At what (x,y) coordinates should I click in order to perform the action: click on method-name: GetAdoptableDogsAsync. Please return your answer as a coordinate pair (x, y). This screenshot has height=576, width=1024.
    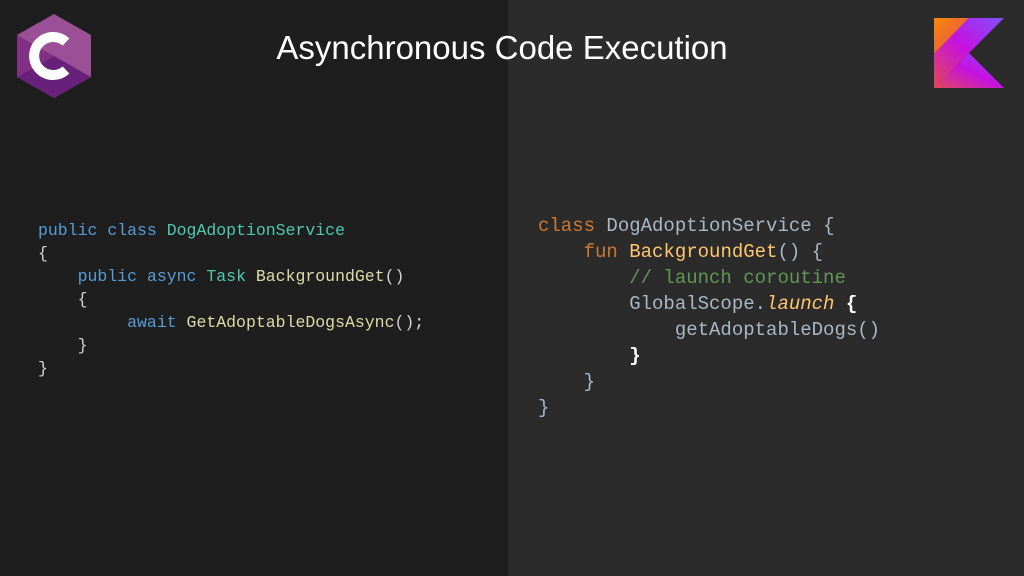
    Looking at the image, I should click on (290, 322).